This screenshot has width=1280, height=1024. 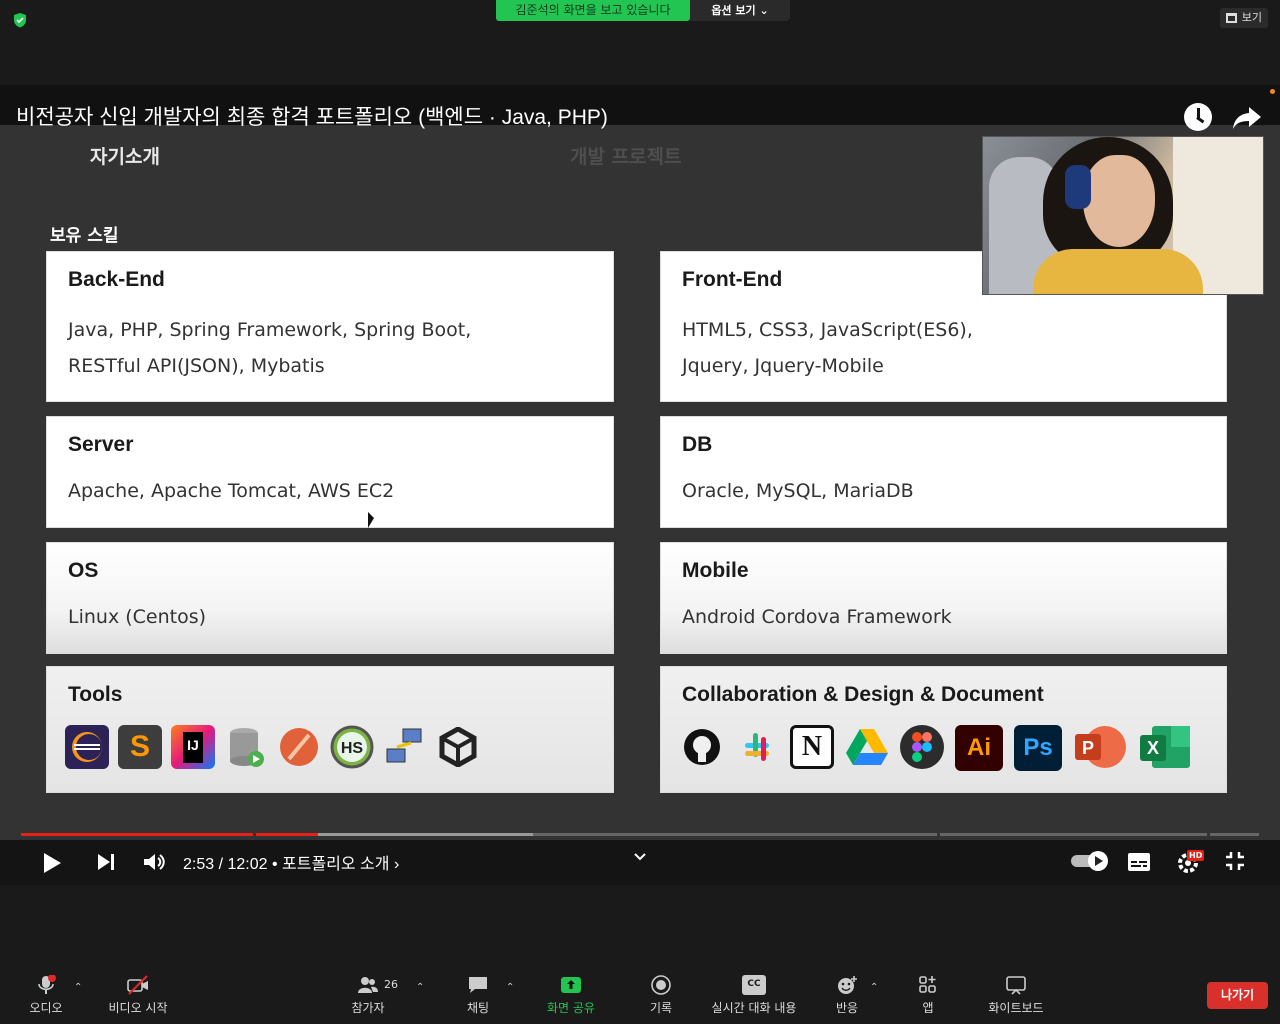 What do you see at coordinates (943, 598) in the screenshot?
I see `mobile-card: Mobile Android Cordova Framework` at bounding box center [943, 598].